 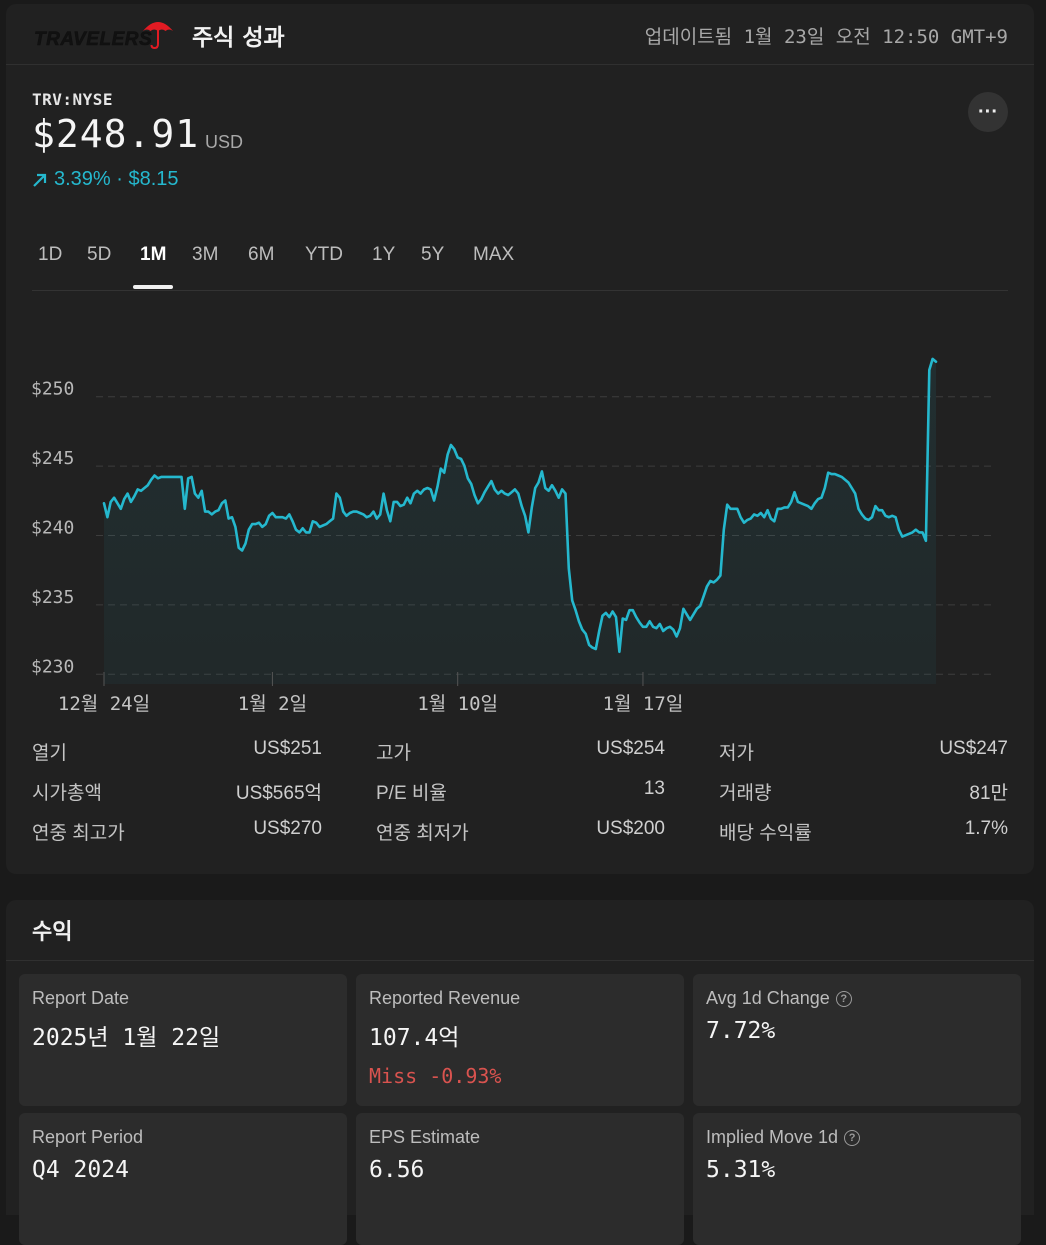 What do you see at coordinates (745, 793) in the screenshot?
I see `stat-label: 거래량` at bounding box center [745, 793].